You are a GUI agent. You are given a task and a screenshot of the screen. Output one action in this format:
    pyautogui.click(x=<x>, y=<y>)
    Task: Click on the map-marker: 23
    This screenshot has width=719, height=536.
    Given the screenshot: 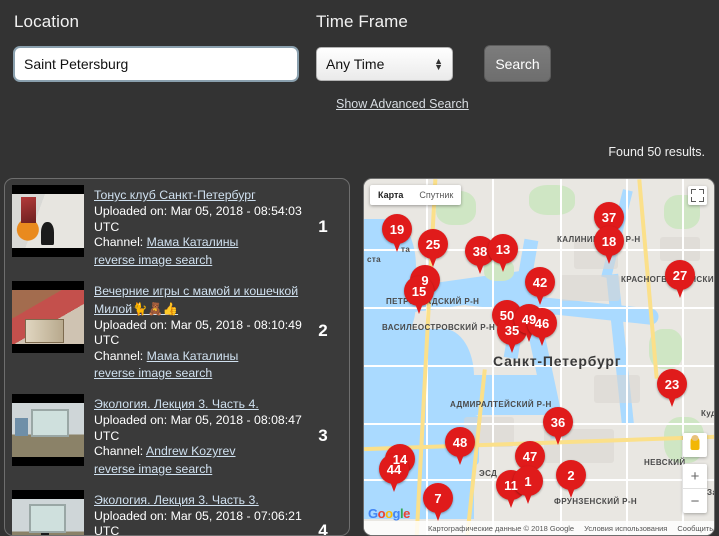 What is the action you would take?
    pyautogui.click(x=672, y=389)
    